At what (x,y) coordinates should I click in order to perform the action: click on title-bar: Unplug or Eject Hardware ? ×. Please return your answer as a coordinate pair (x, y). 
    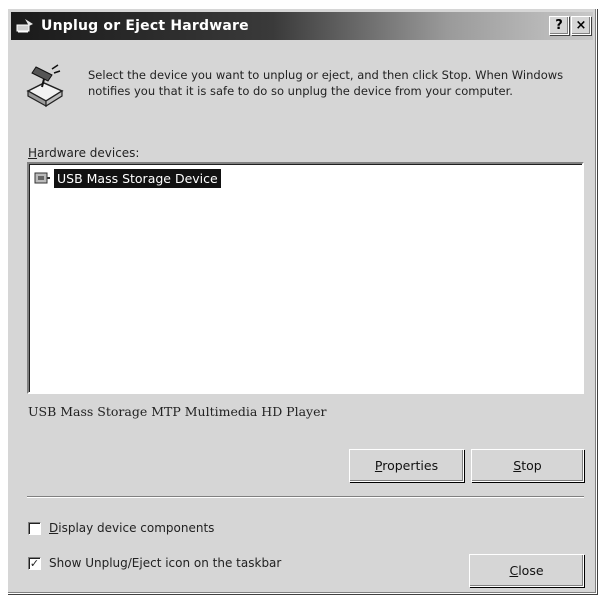
    Looking at the image, I should click on (302, 26).